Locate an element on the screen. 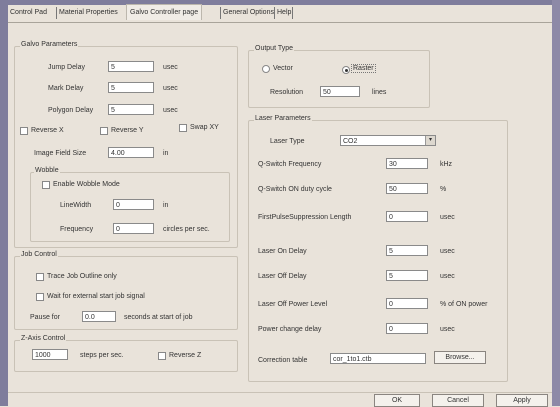 This screenshot has height=407, width=560. polygon-delay-unit: usec is located at coordinates (170, 110).